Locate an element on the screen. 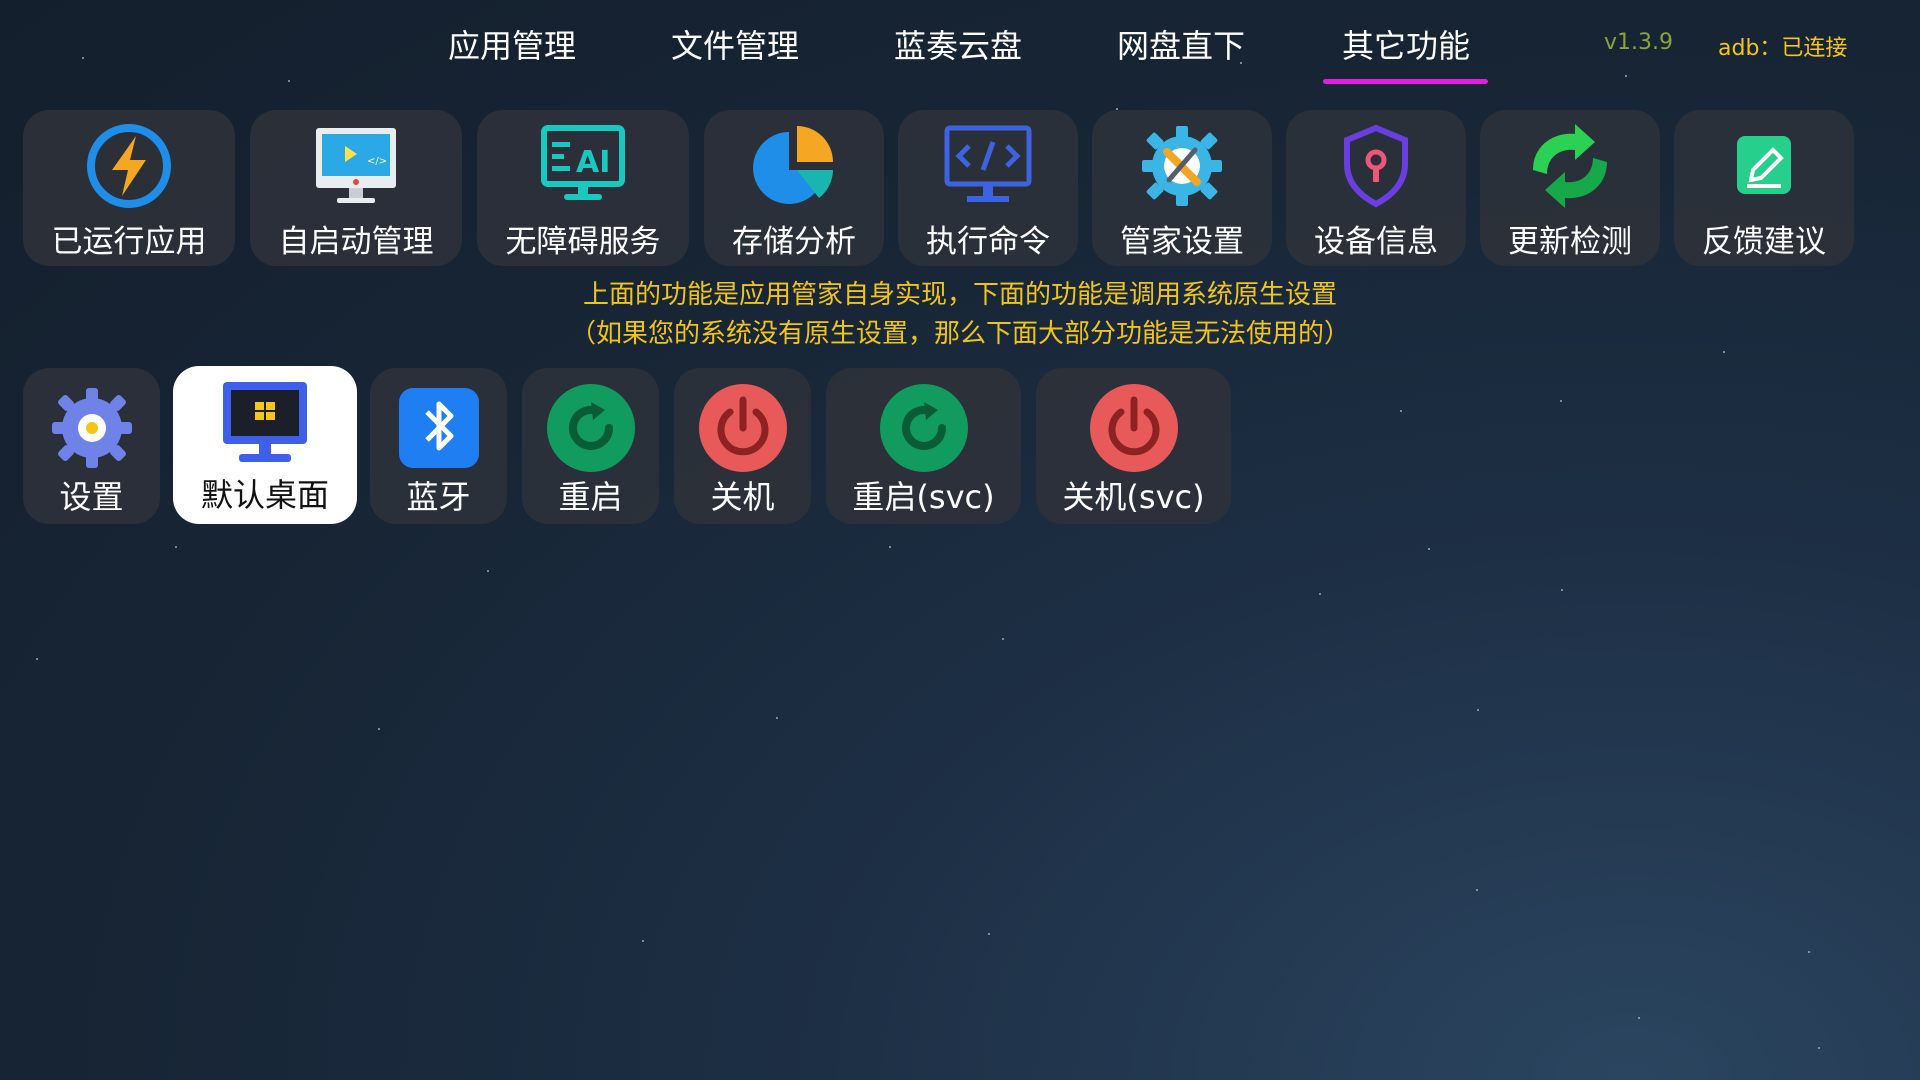 The height and width of the screenshot is (1080, 1920). tile-label: 执行命令 is located at coordinates (988, 242).